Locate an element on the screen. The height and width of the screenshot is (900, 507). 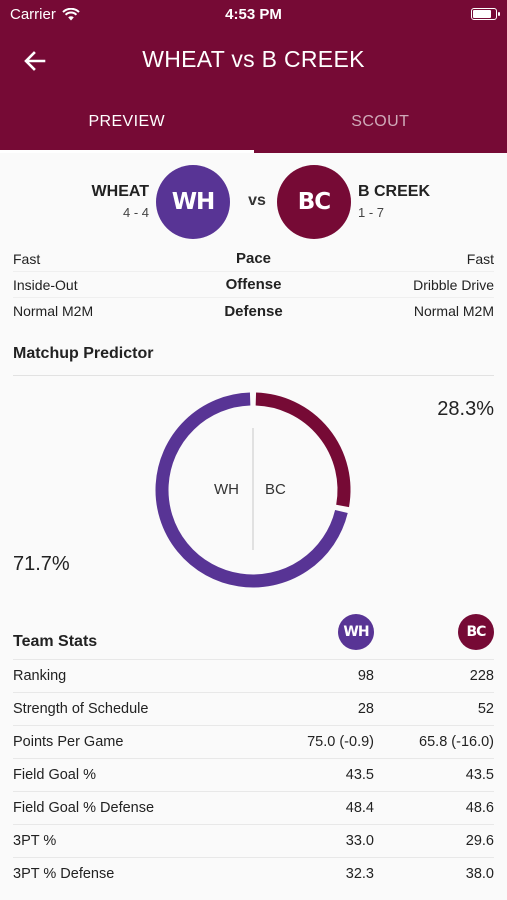
matchup-header: WHEAT 4 - 4 WH vs BC B CREEK 1 - 7 is located at coordinates (253, 202).